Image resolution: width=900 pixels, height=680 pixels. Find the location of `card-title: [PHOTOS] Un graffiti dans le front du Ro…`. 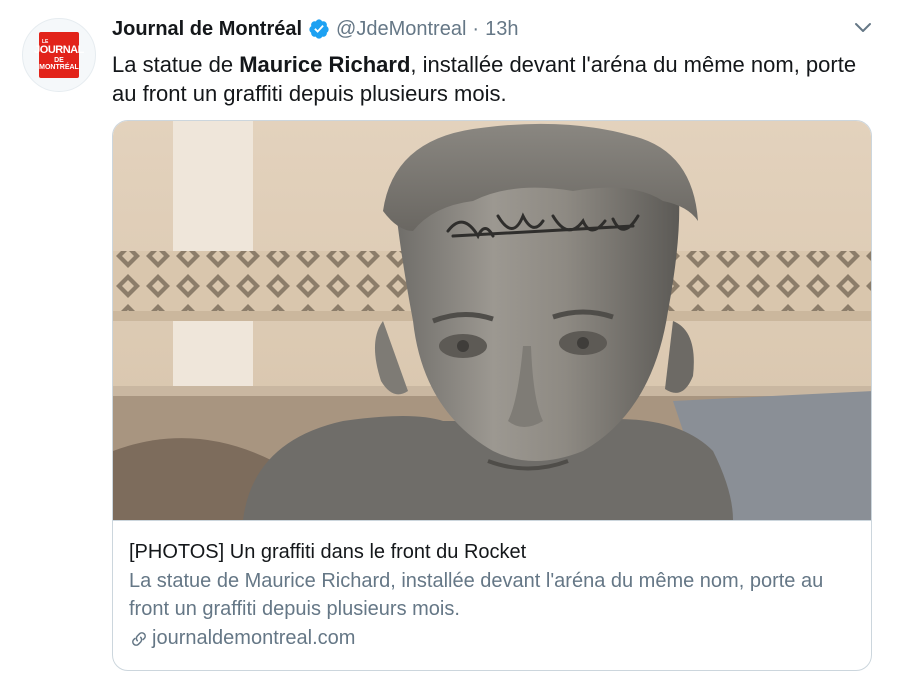

card-title: [PHOTOS] Un graffiti dans le front du Ro… is located at coordinates (493, 552).